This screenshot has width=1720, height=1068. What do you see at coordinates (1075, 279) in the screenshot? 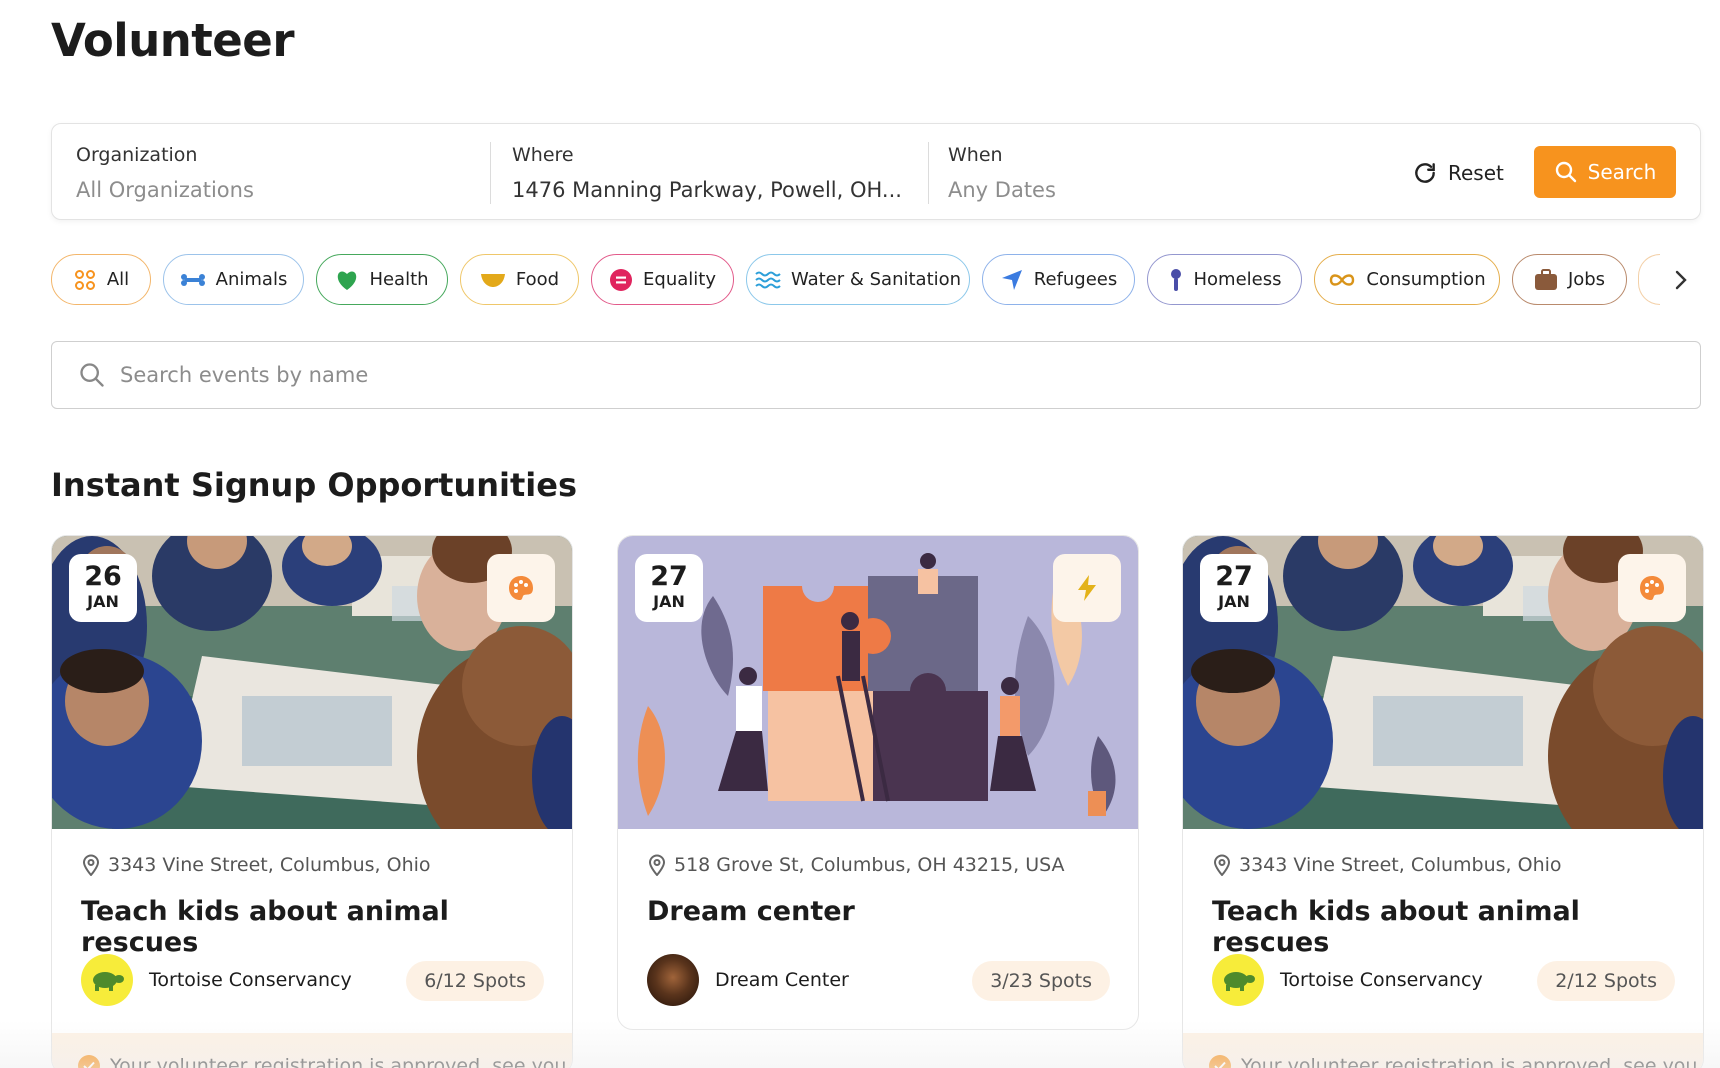
I see `chip-label: Refugees` at bounding box center [1075, 279].